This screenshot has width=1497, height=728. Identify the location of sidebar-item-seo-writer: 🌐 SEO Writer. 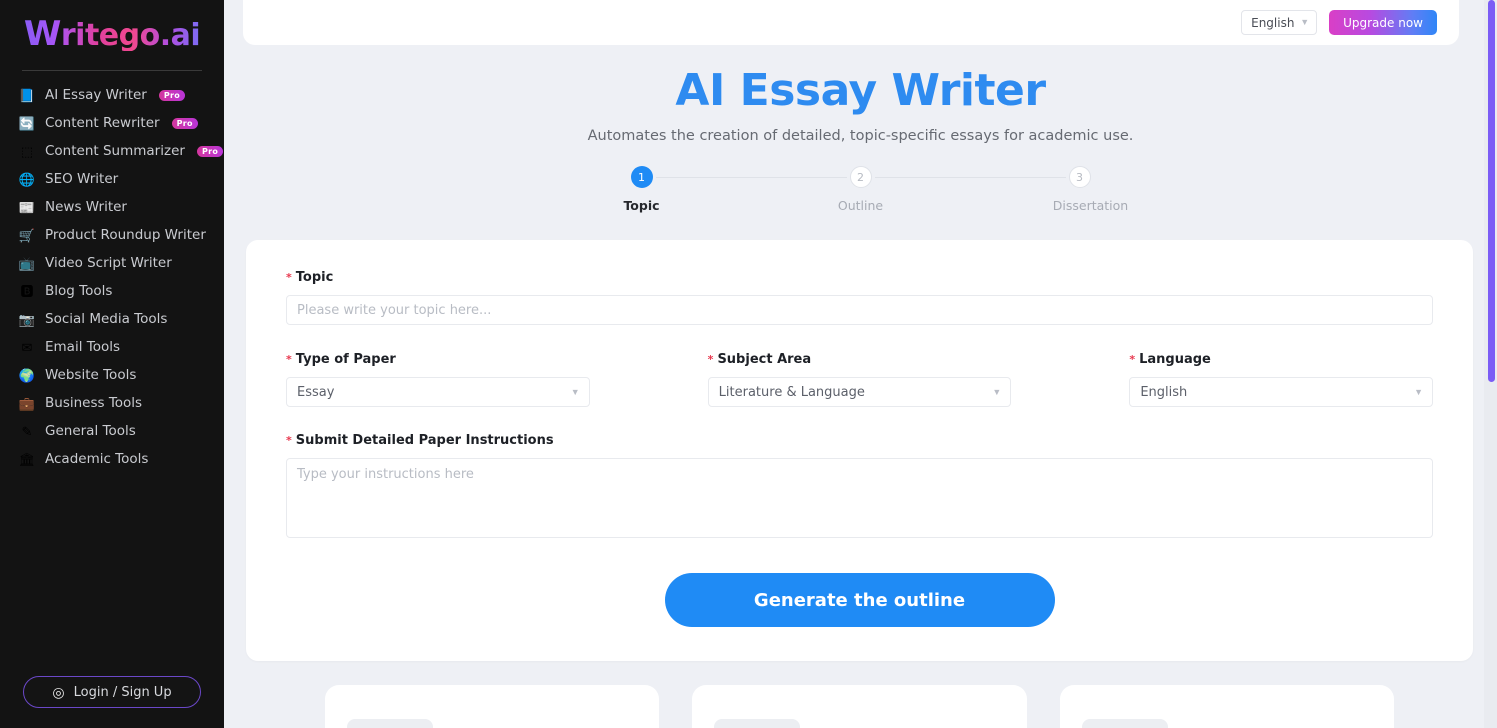
(112, 179).